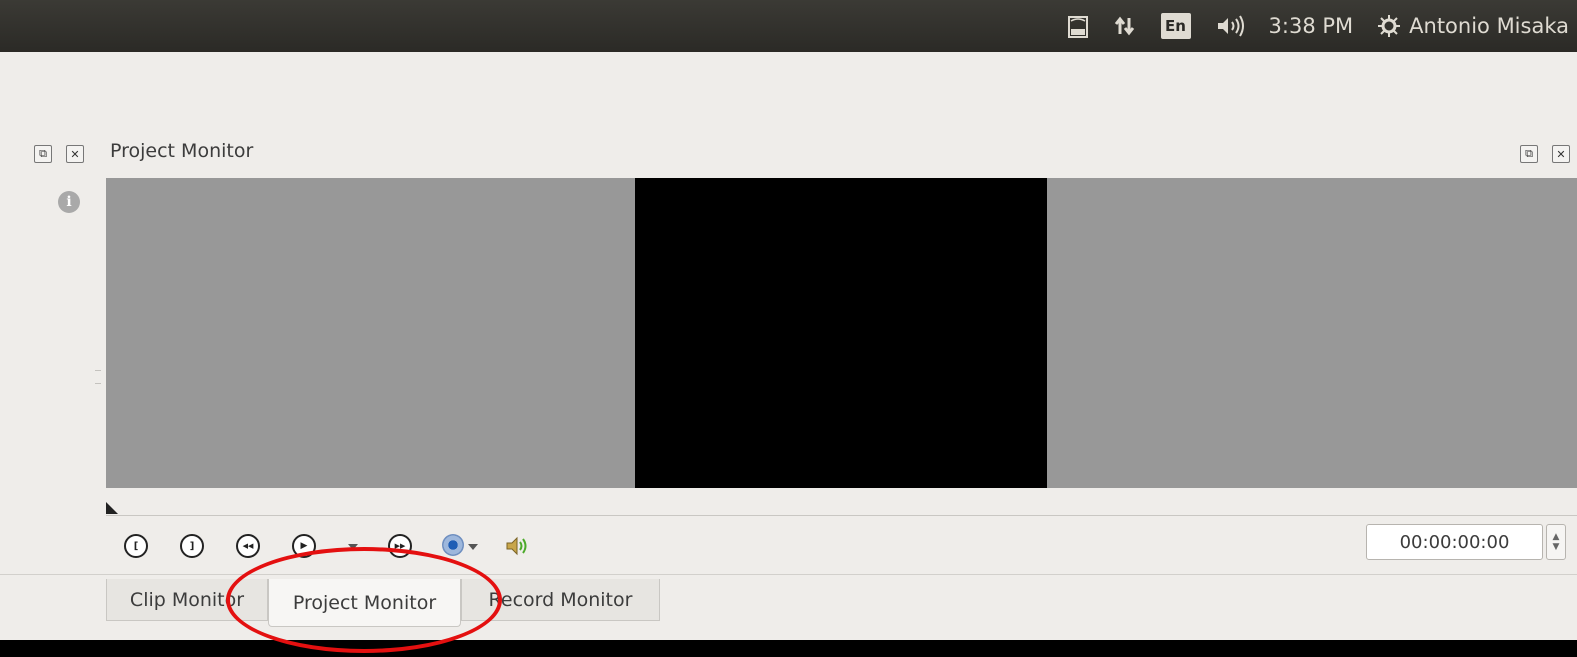 Image resolution: width=1577 pixels, height=657 pixels. What do you see at coordinates (182, 151) in the screenshot?
I see `dock-title: Project Monitor` at bounding box center [182, 151].